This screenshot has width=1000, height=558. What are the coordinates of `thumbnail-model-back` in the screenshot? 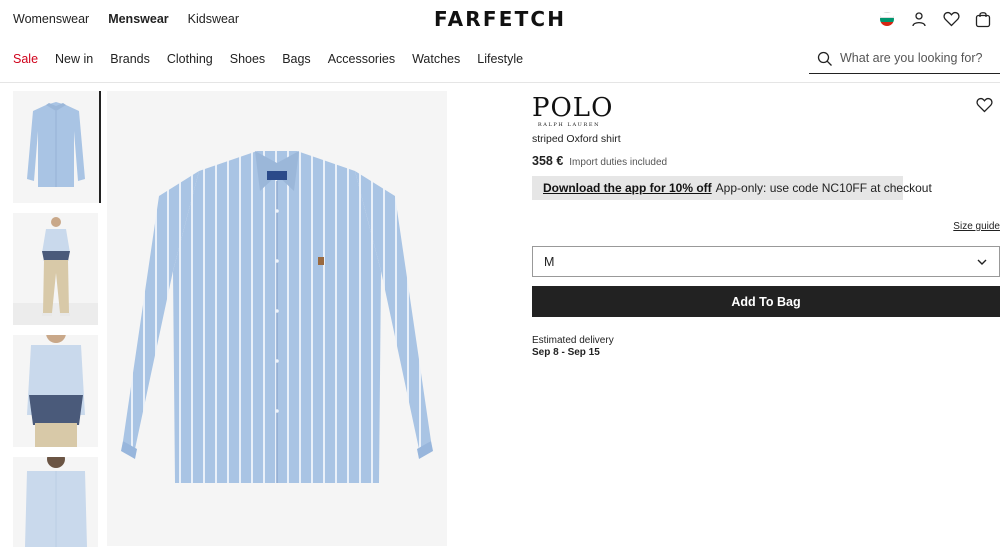 It's located at (55, 502).